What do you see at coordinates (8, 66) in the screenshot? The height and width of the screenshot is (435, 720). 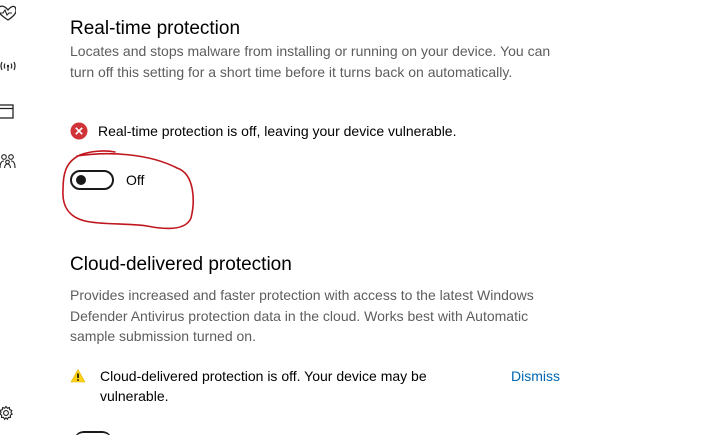 I see `wifi-signal-icon` at bounding box center [8, 66].